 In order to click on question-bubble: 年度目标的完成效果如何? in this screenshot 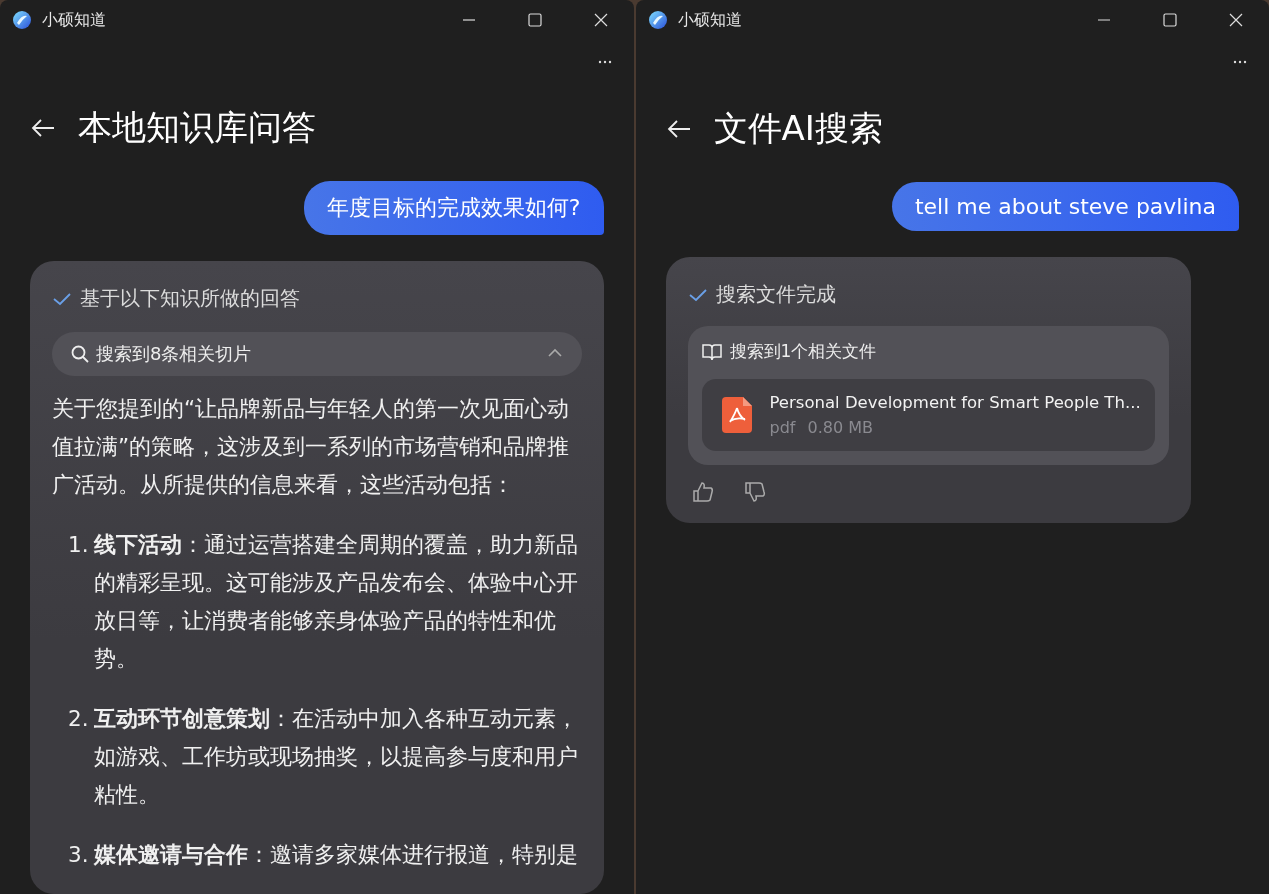, I will do `click(453, 208)`.